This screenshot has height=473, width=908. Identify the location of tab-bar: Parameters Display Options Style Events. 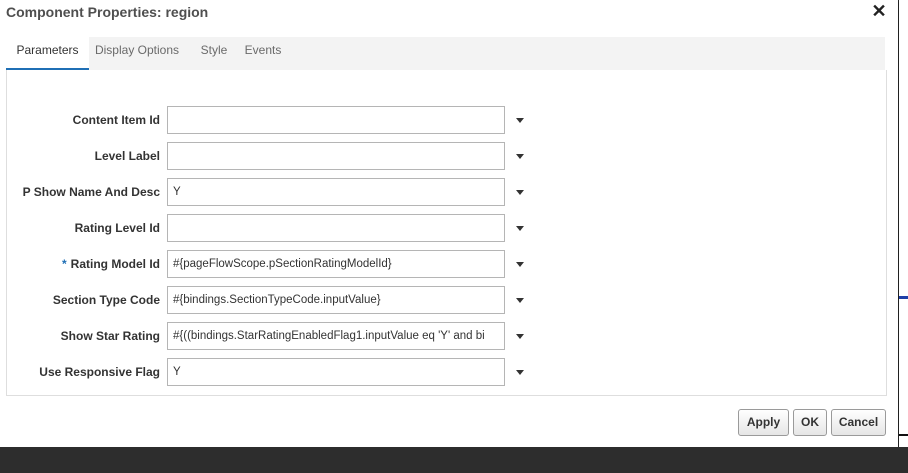
(445, 53).